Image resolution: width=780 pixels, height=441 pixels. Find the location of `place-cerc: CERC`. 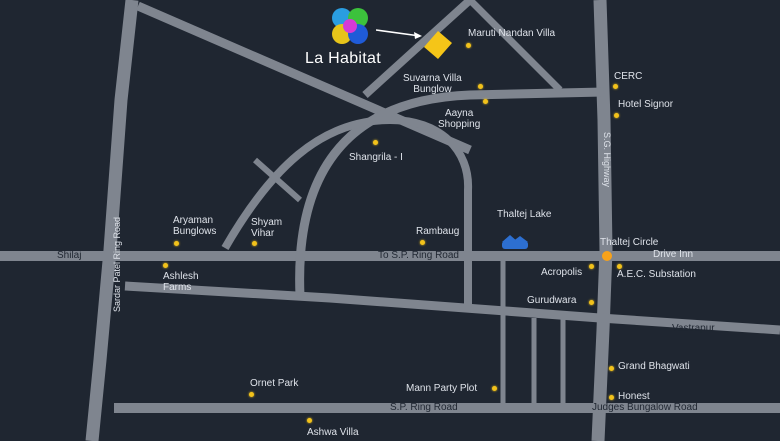

place-cerc: CERC is located at coordinates (628, 76).